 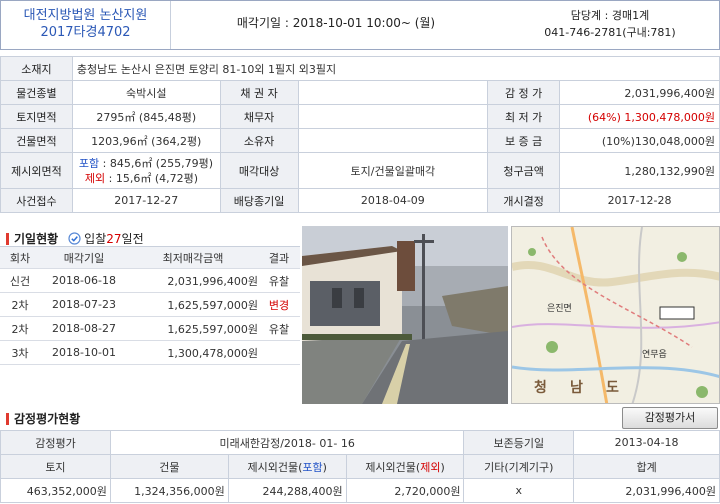 What do you see at coordinates (85, 32) in the screenshot?
I see `case-number: 2017타경4702` at bounding box center [85, 32].